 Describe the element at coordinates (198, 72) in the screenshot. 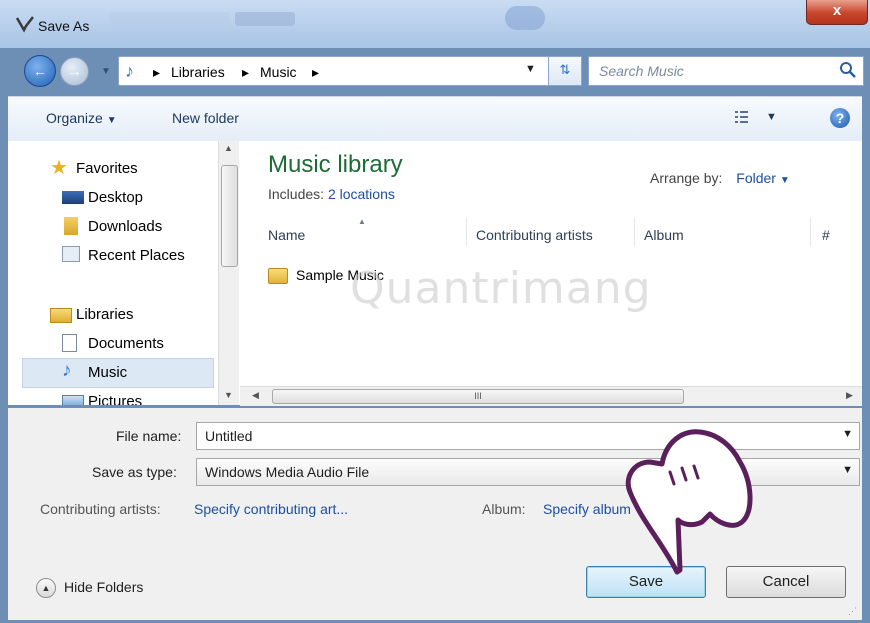

I see `breadcrumb-libraries: Libraries` at that location.